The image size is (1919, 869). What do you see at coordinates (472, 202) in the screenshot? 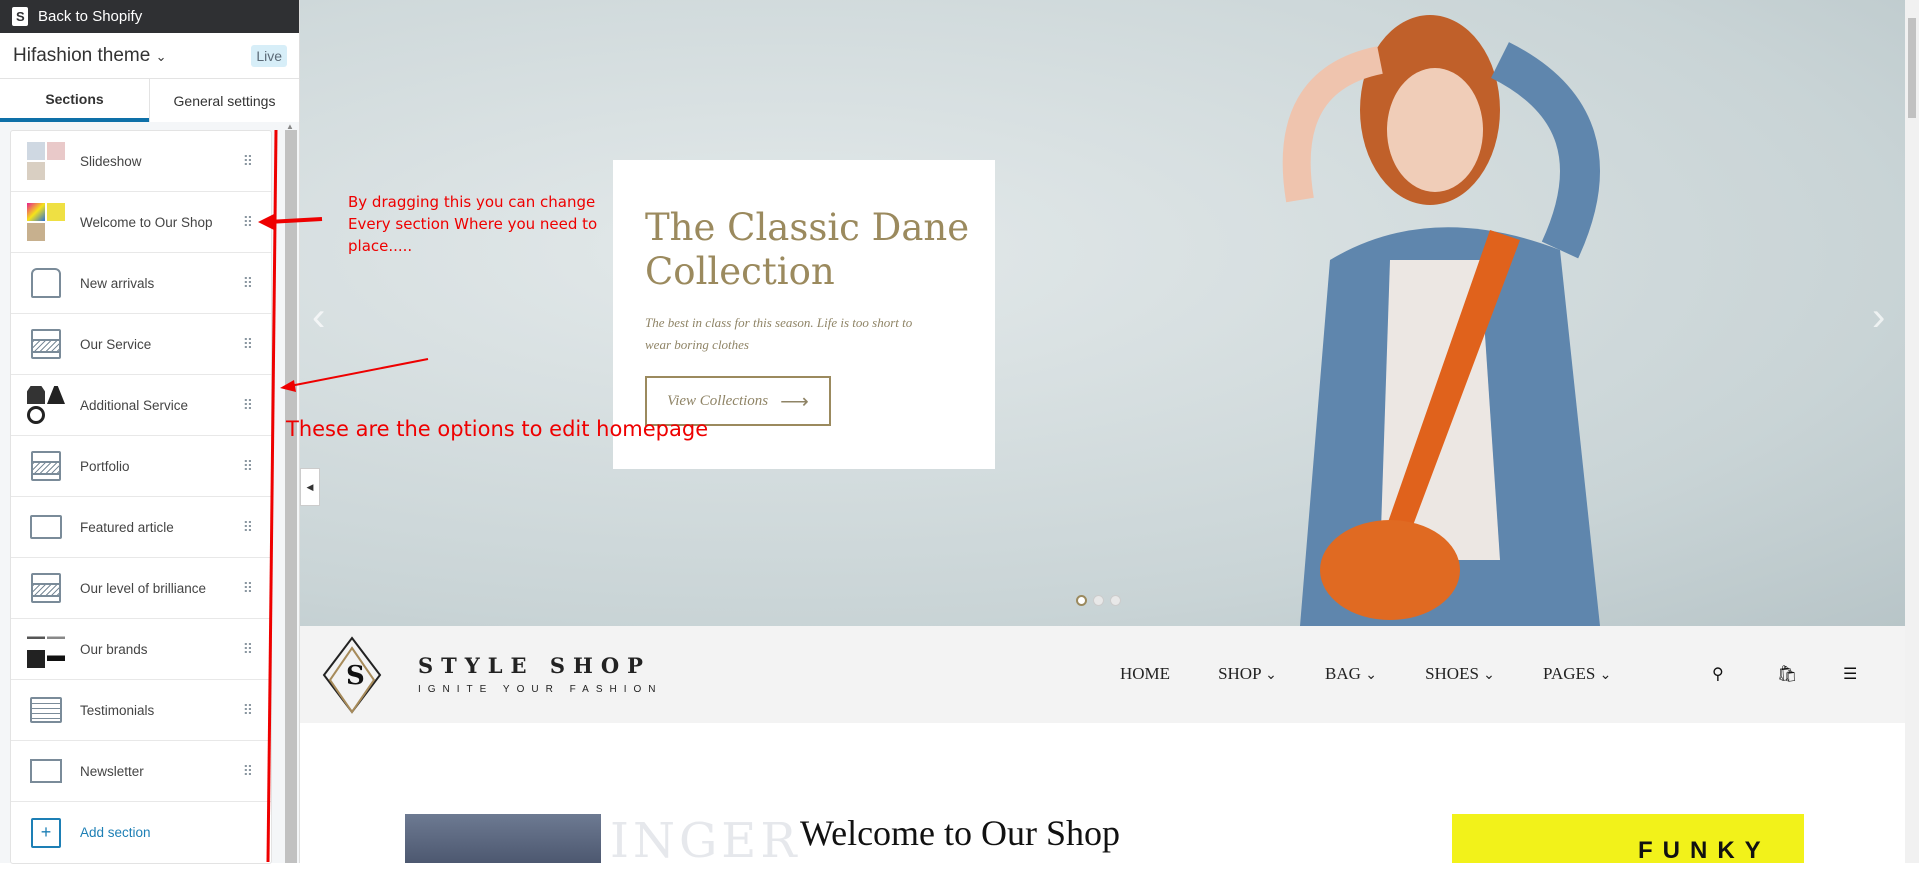
I see `annotation-line: By dragging this you can change` at bounding box center [472, 202].